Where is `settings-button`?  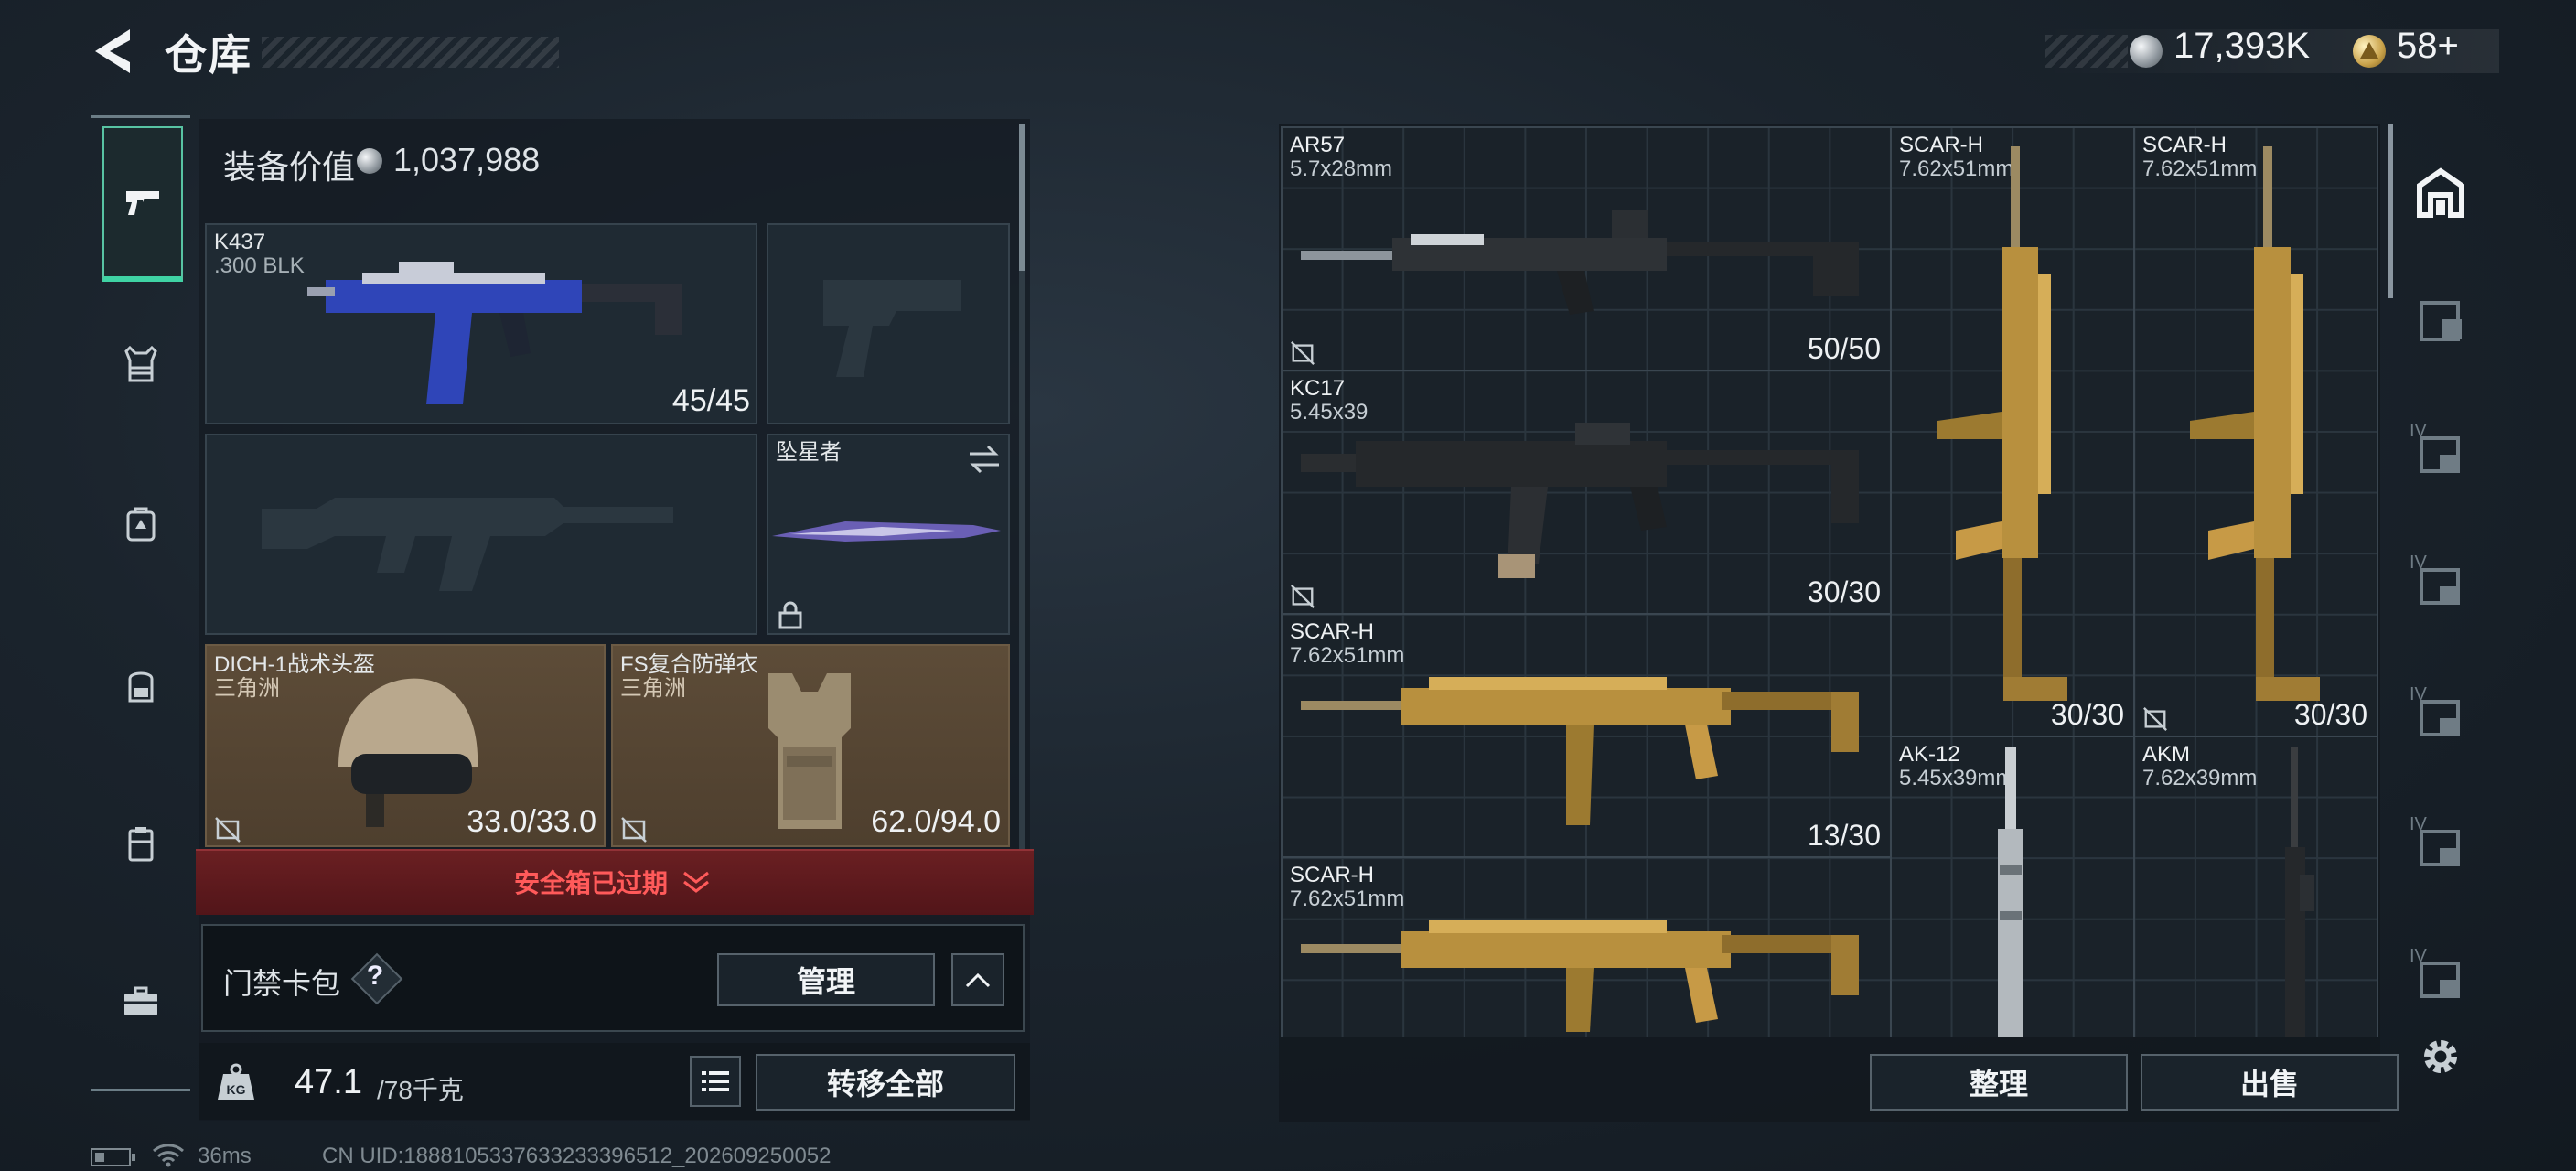
settings-button is located at coordinates (2441, 1056).